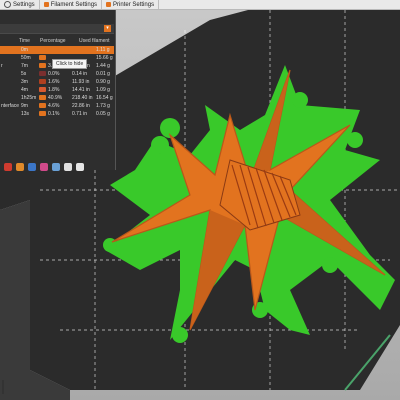  I want to click on filament-icon, so click(46, 4).